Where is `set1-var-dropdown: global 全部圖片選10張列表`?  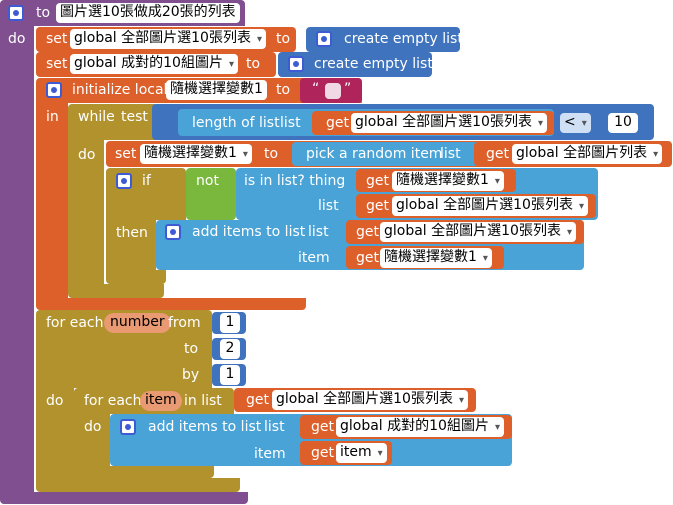
set1-var-dropdown: global 全部圖片選10張列表 is located at coordinates (168, 39).